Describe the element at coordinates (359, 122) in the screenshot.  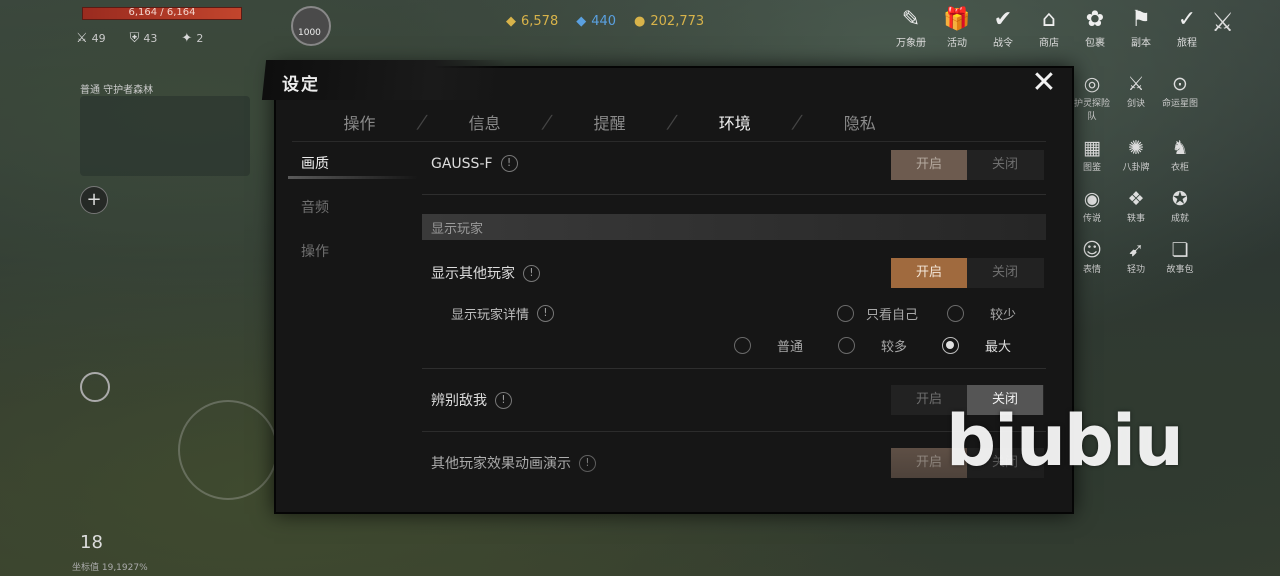
I see `tab-operation: 操作` at that location.